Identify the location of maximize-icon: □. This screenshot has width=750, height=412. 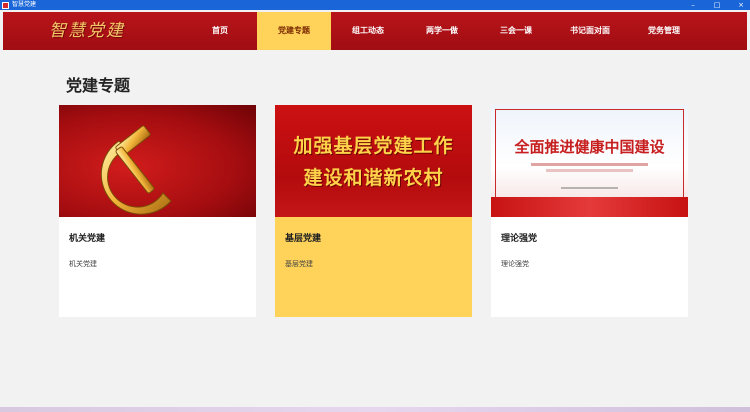
(717, 5).